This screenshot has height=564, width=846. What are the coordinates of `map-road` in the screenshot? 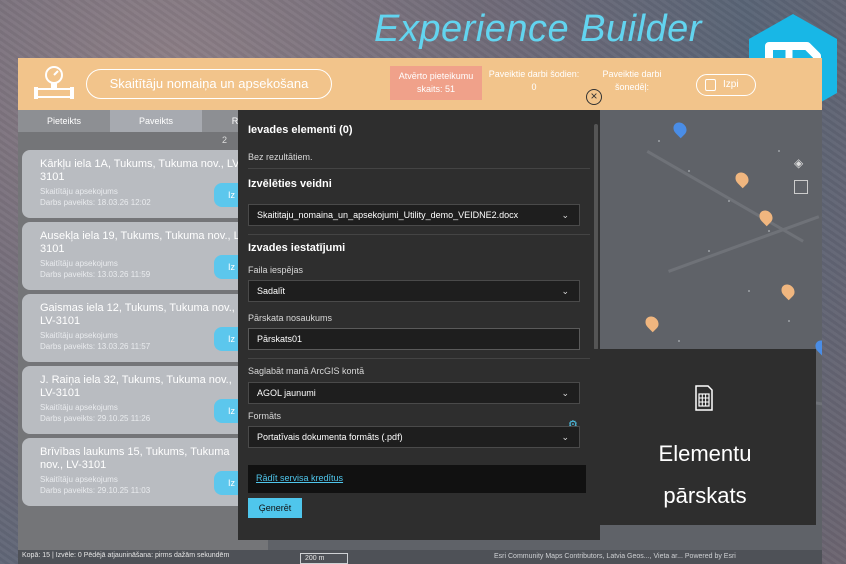 It's located at (744, 244).